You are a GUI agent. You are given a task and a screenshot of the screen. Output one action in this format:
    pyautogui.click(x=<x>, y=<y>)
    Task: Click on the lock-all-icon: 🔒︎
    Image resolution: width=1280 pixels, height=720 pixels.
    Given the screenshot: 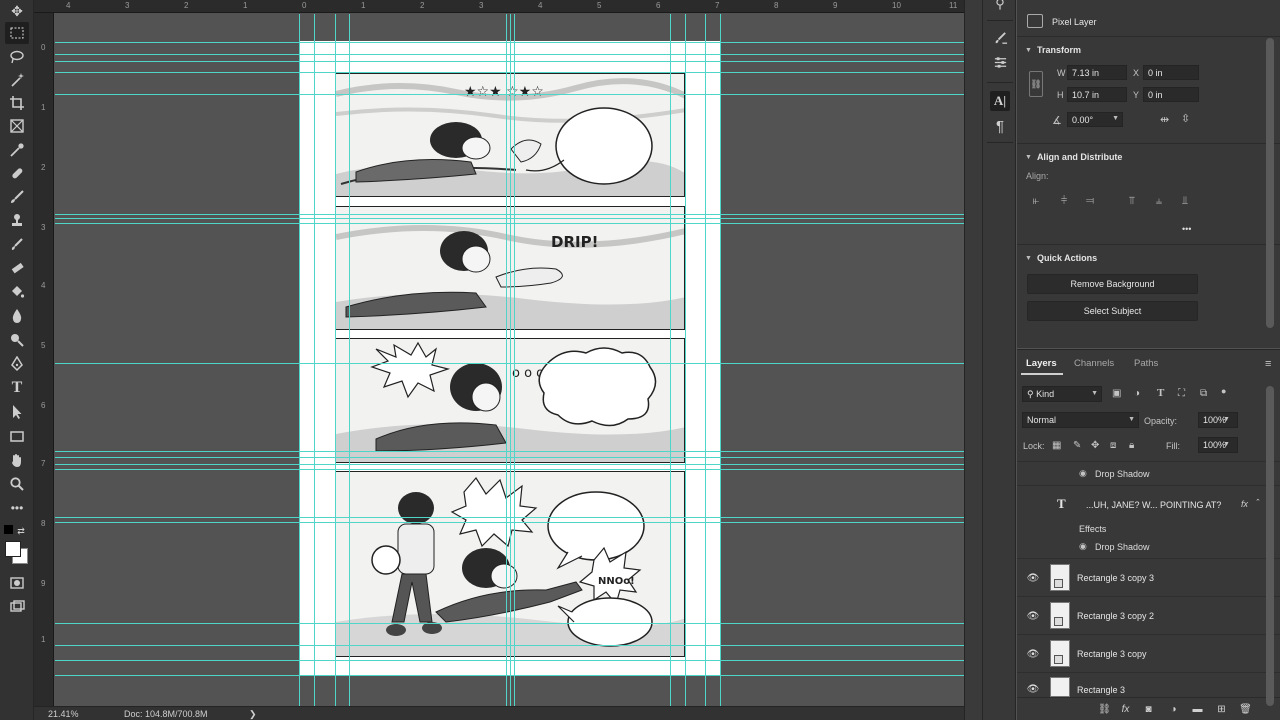 What is the action you would take?
    pyautogui.click(x=1131, y=445)
    